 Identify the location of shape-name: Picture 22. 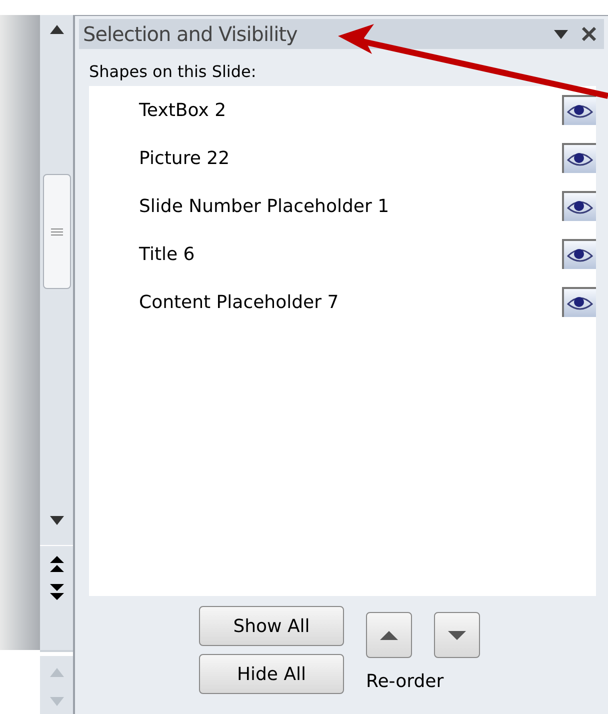
(350, 158).